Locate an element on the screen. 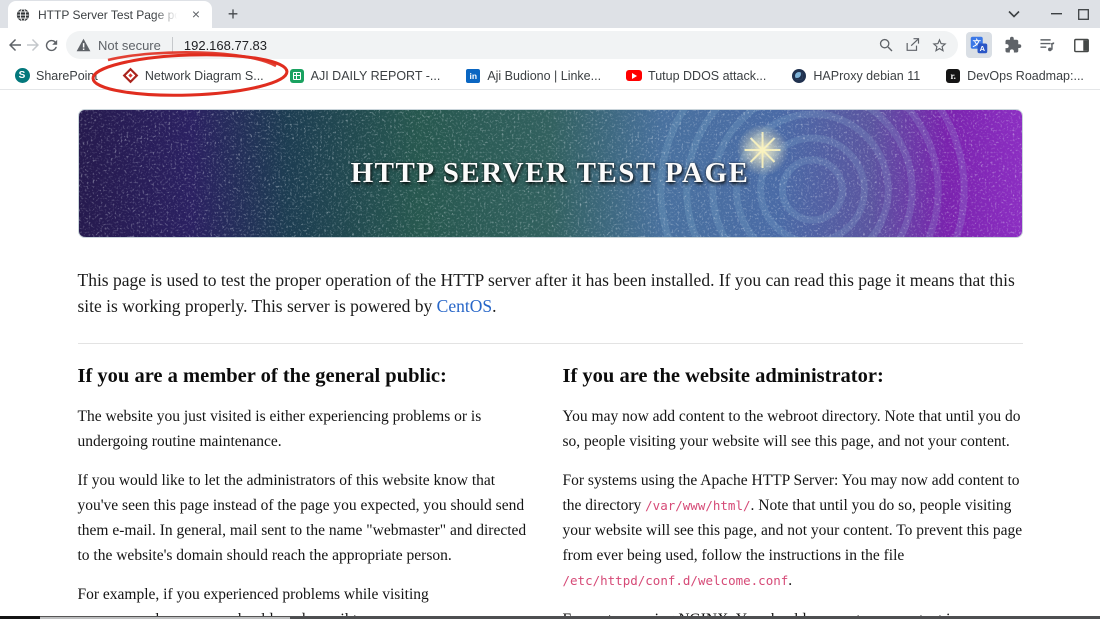 This screenshot has height=619, width=1100. back-arrow-icon is located at coordinates (15, 45).